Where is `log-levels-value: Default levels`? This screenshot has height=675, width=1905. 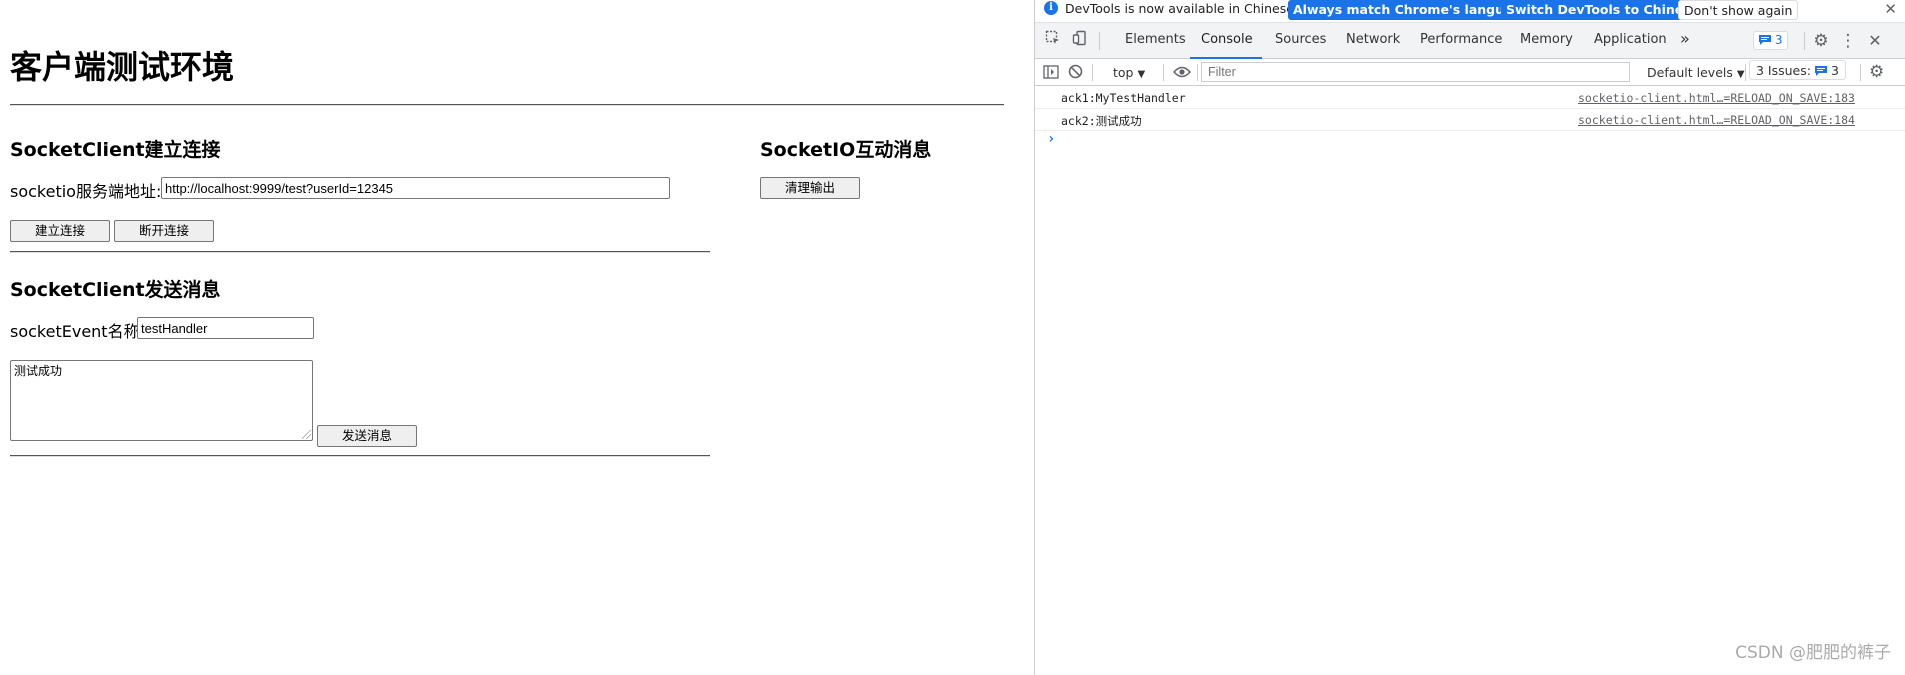
log-levels-value: Default levels is located at coordinates (1690, 72).